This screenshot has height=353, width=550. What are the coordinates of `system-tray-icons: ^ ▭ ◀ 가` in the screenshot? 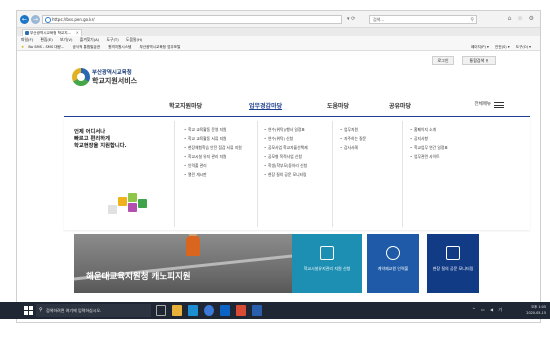 It's located at (488, 310).